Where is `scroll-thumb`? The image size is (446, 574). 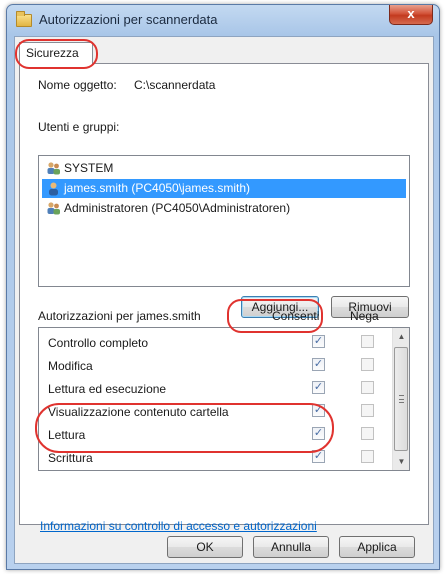 scroll-thumb is located at coordinates (401, 399).